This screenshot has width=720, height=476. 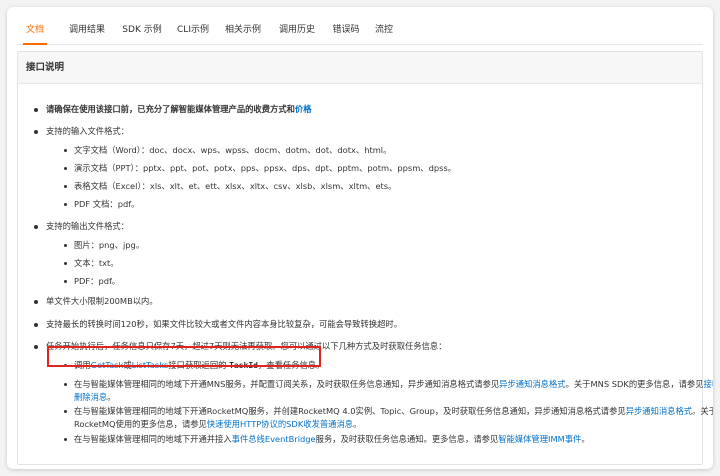 I want to click on way-rocketmq-cont: RocketMQ使用的更多信息，请参见快速使用HTTP协议的SDK收发普通消息。, so click(x=217, y=424).